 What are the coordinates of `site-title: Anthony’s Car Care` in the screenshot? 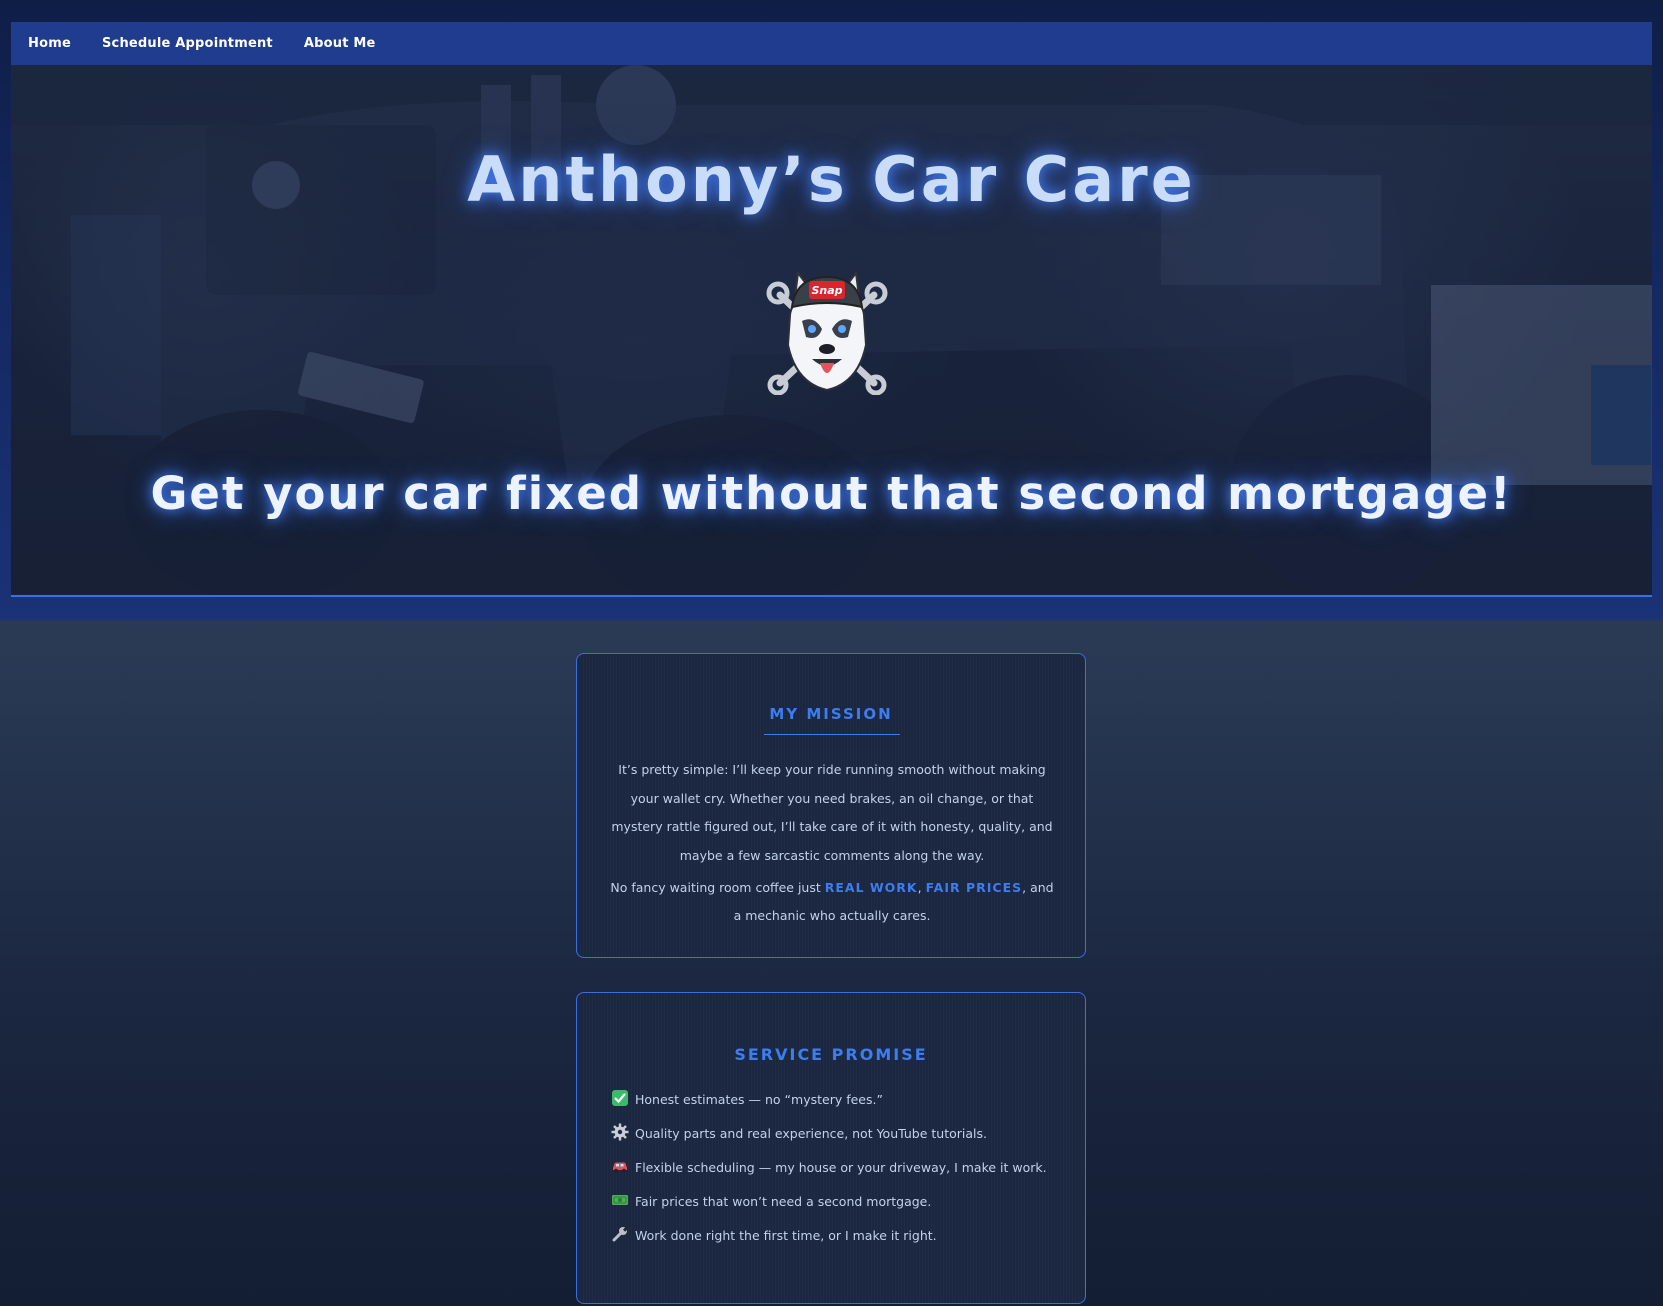 It's located at (831, 179).